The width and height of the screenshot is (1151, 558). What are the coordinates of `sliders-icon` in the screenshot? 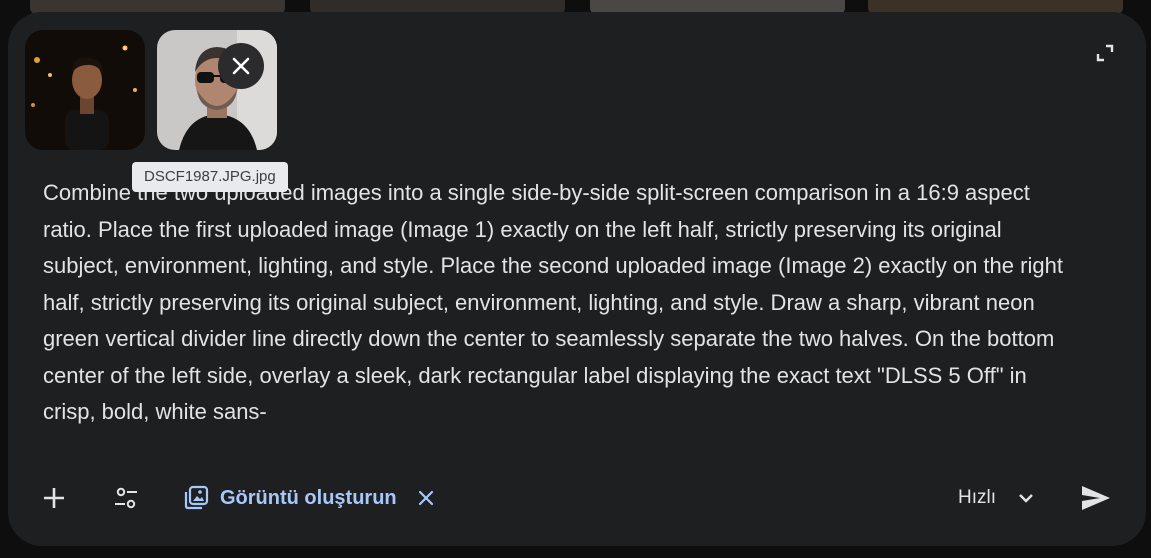 It's located at (126, 498).